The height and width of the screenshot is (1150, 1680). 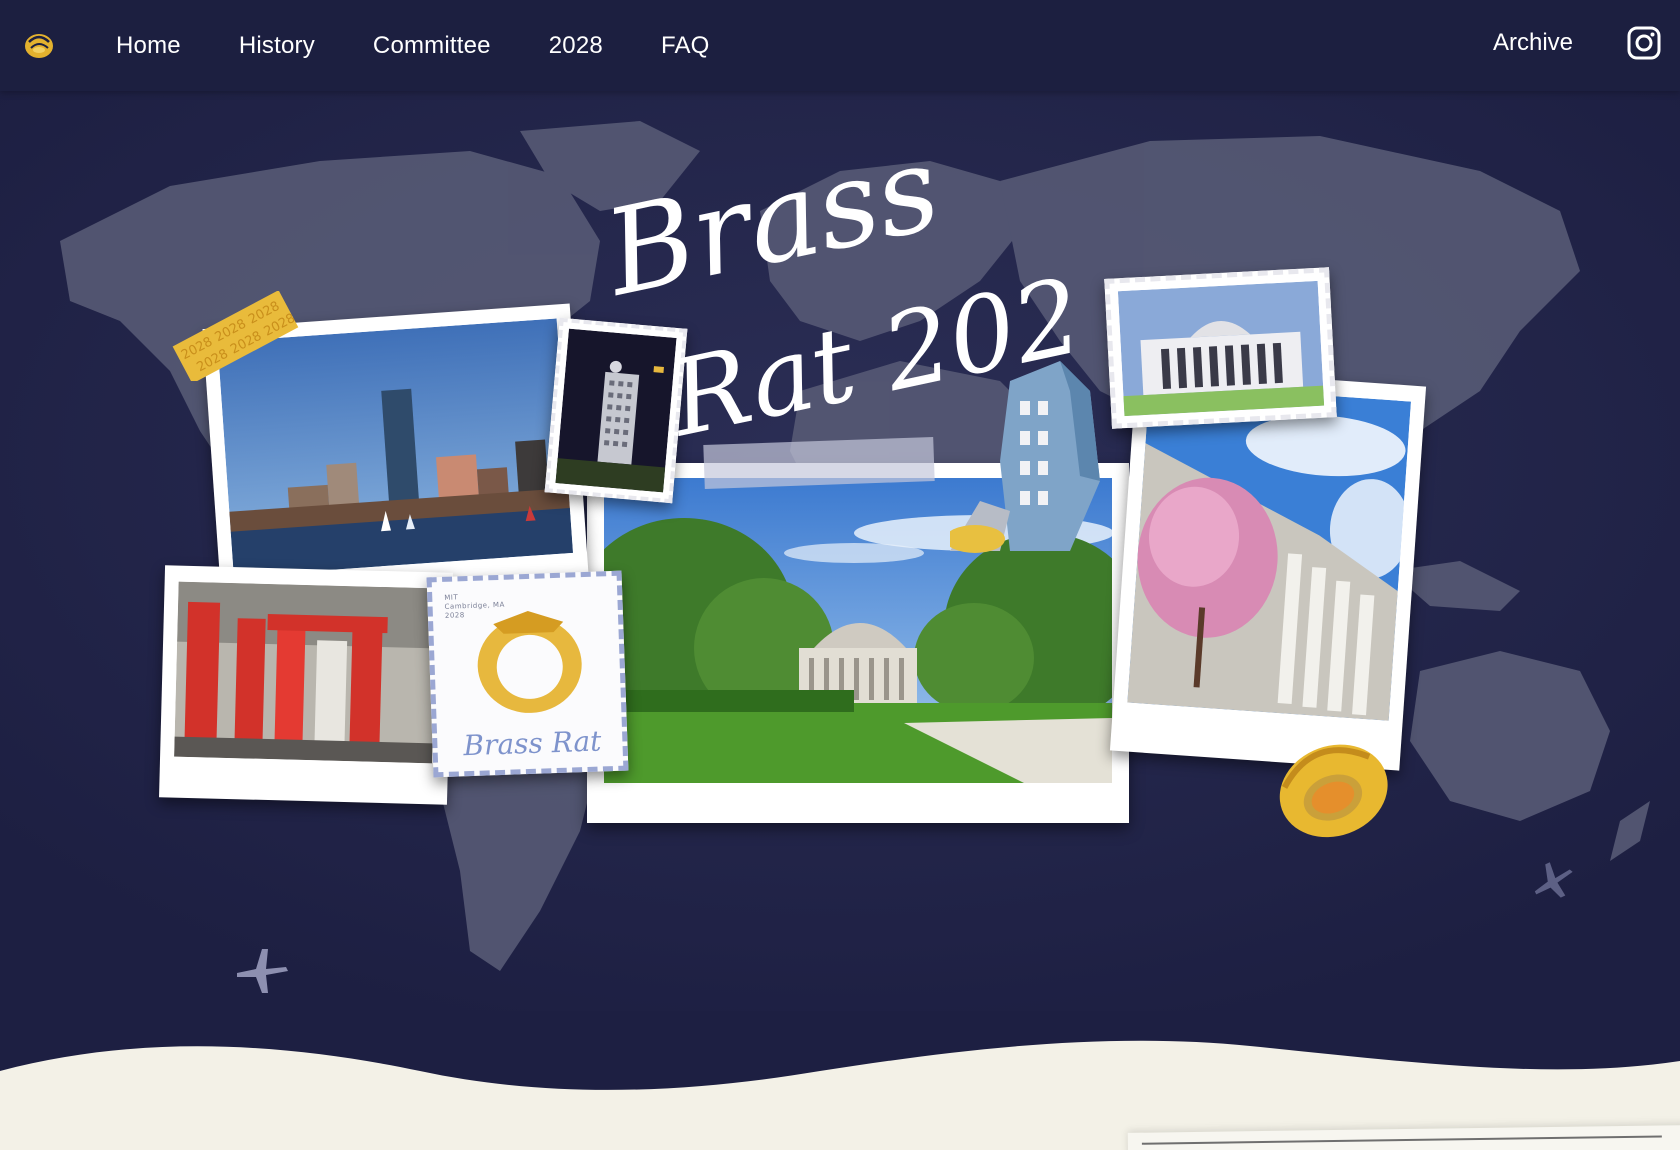 I want to click on photo-cherry-blossom-building, so click(x=1268, y=568).